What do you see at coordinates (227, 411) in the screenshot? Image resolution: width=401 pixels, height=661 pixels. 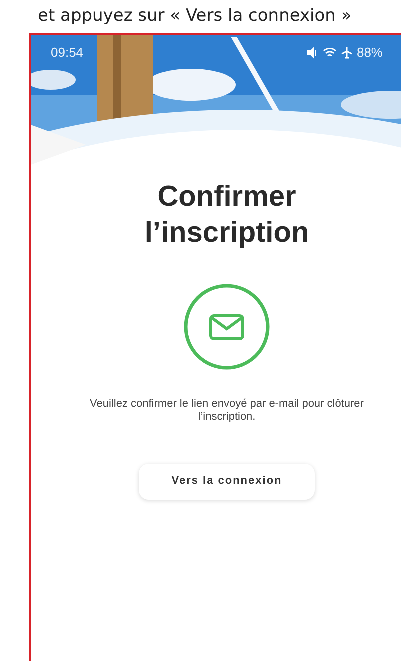 I see `confirmation-message: Veuillez confirmer le lien envoyé par e-mail pour clôturer l’inscription.` at bounding box center [227, 411].